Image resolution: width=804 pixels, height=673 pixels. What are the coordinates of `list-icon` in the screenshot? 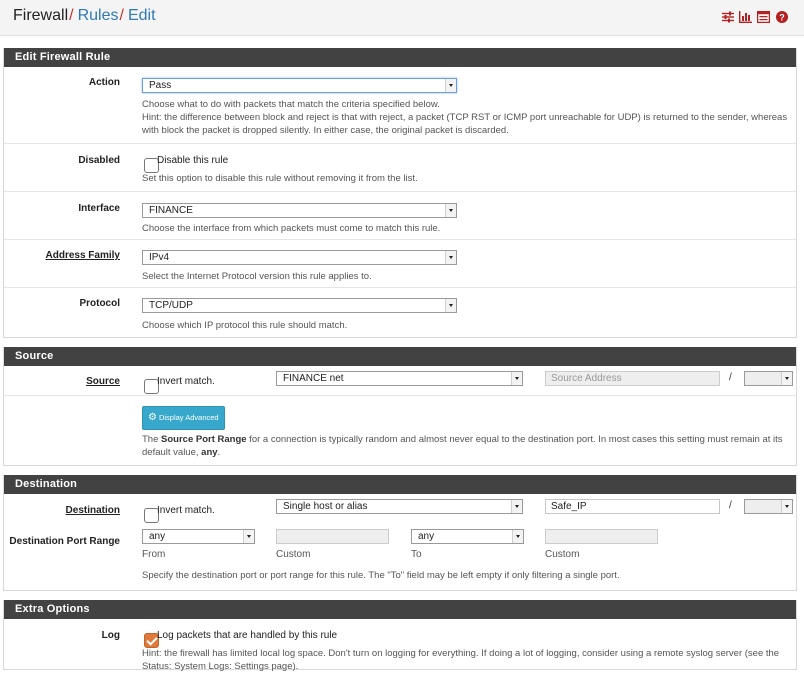 It's located at (763, 16).